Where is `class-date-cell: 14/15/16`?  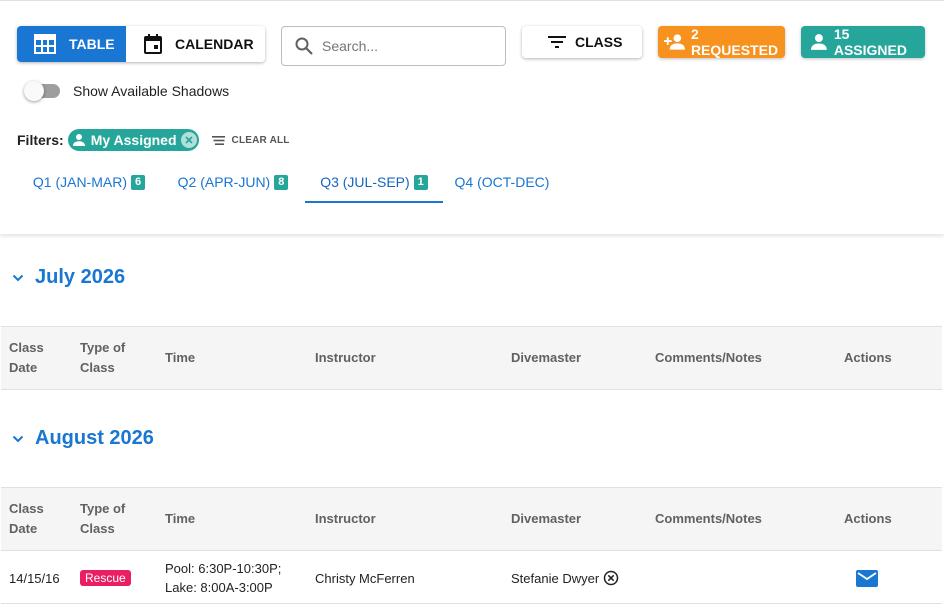
class-date-cell: 14/15/16 is located at coordinates (34, 578).